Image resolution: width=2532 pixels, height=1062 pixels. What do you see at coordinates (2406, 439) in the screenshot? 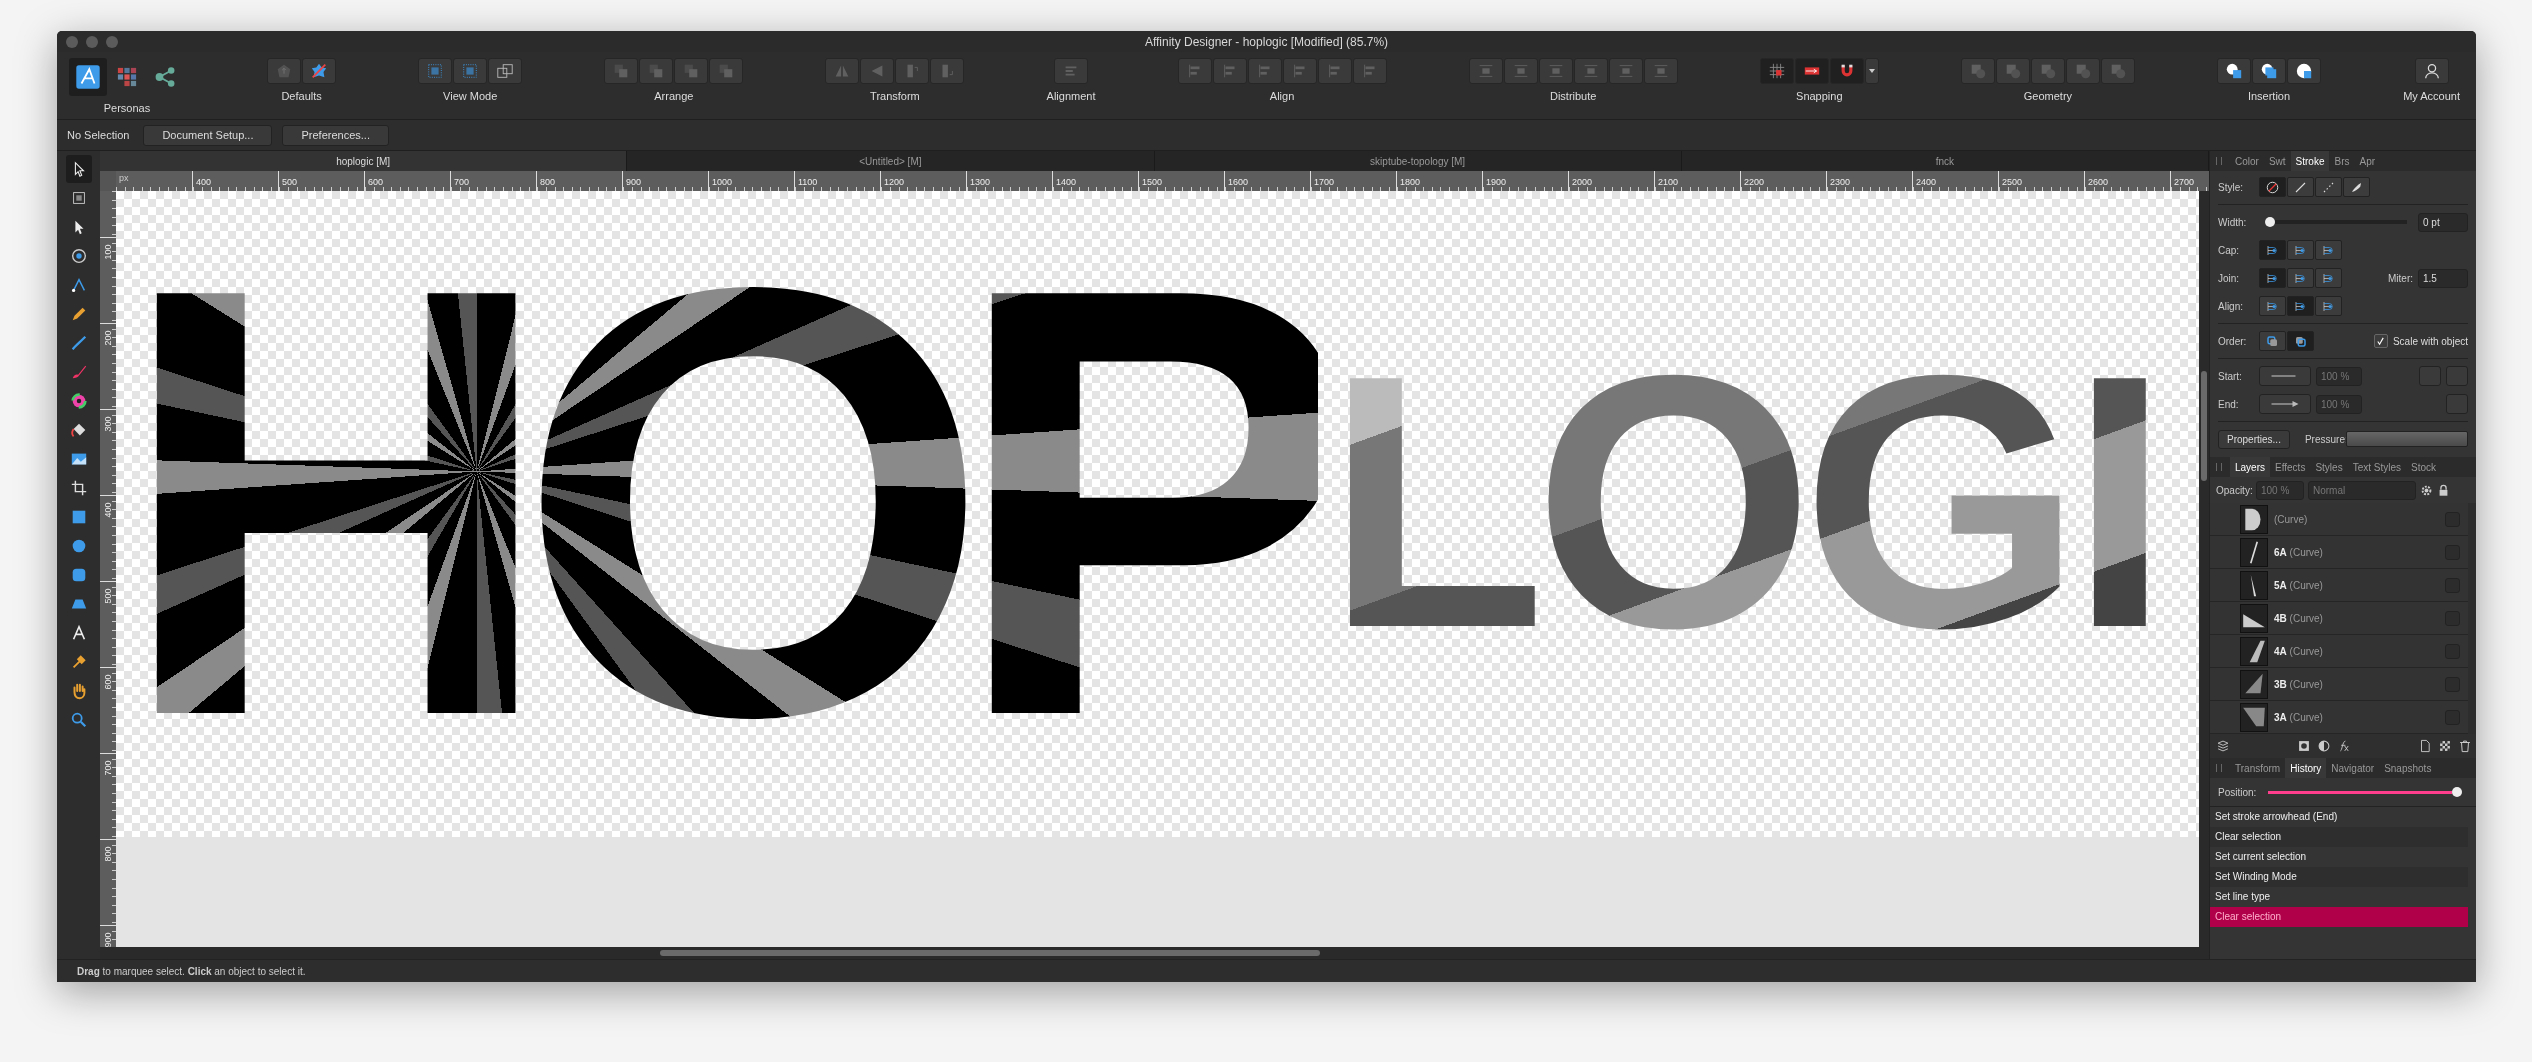
I see `pressure-graph-button` at bounding box center [2406, 439].